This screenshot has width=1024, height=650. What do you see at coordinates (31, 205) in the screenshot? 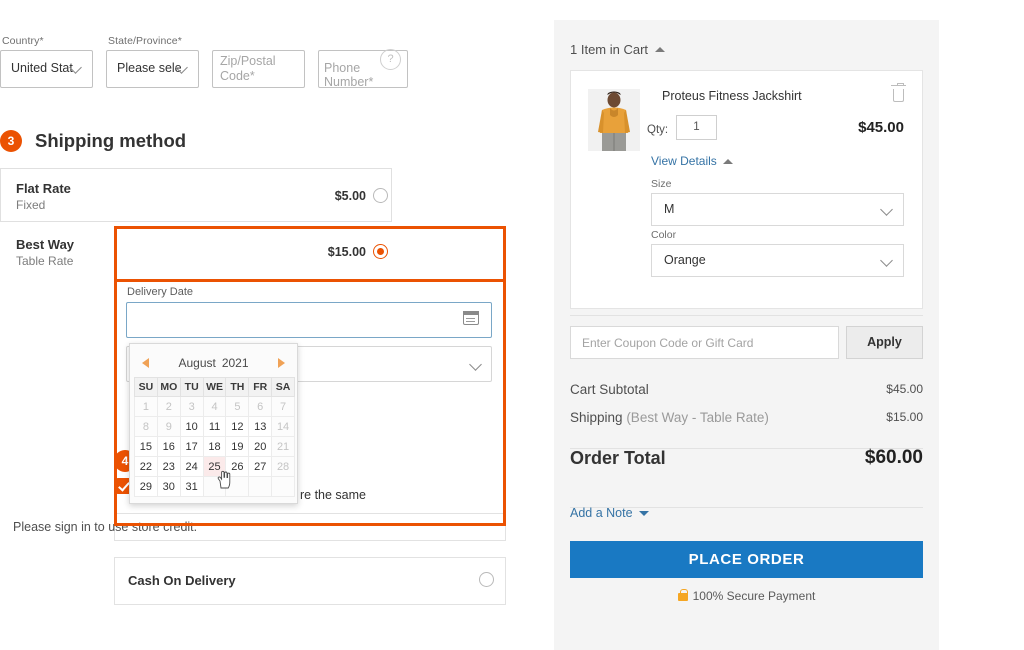
I see `shipping-option-sub: Fixed` at bounding box center [31, 205].